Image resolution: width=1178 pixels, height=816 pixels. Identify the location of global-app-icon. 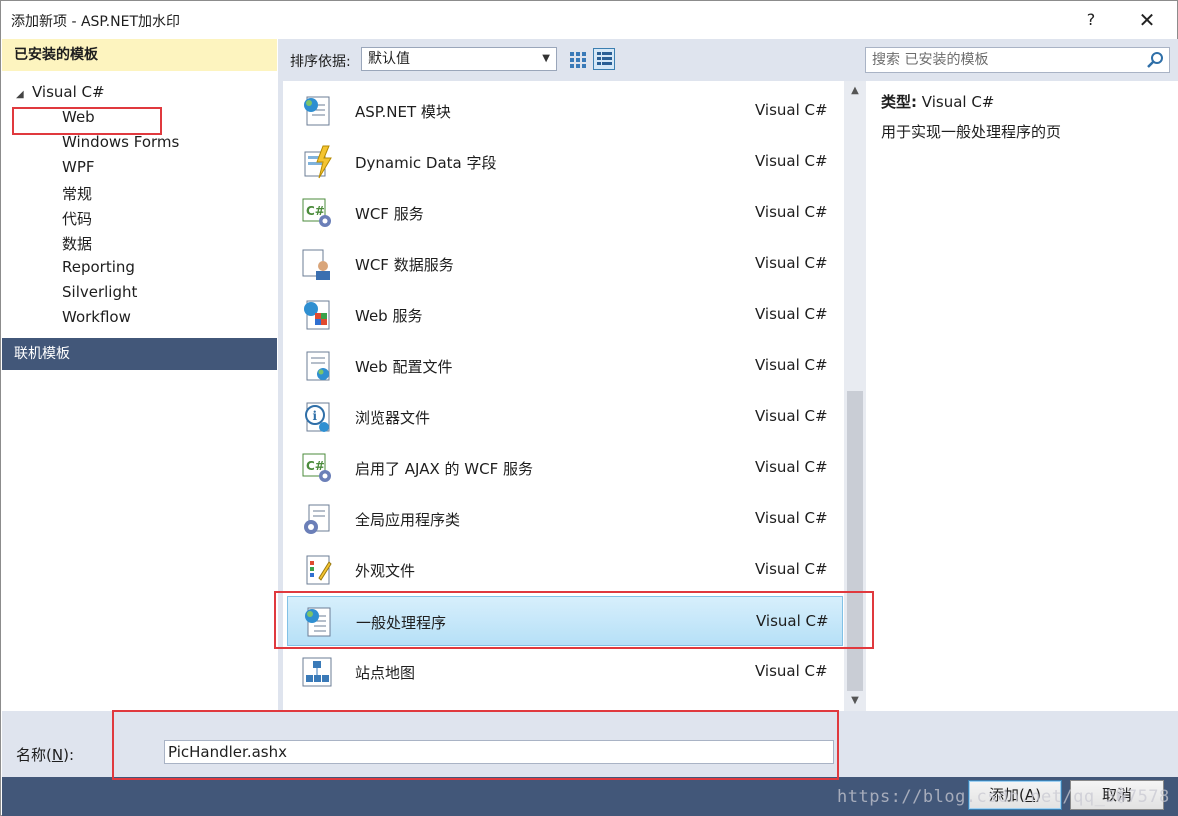
(317, 519).